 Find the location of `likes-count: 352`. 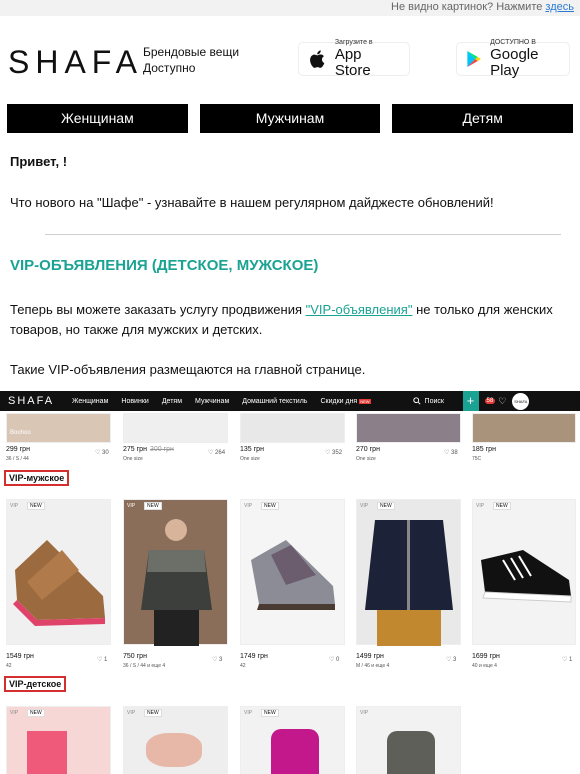

likes-count: 352 is located at coordinates (337, 453).